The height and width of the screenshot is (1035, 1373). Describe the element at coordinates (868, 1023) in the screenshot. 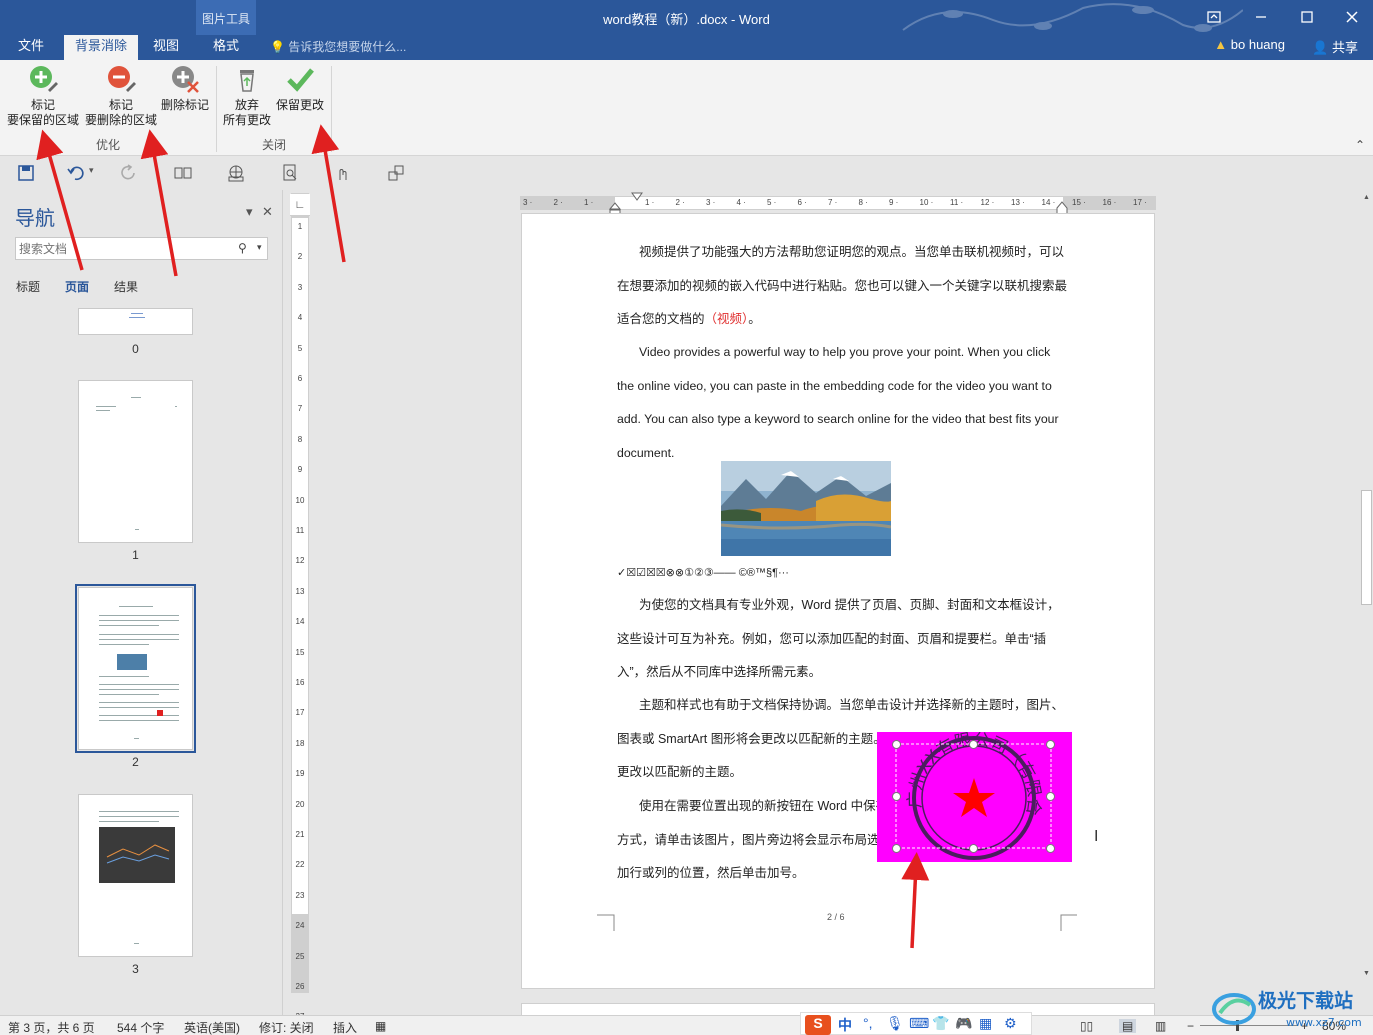

I see `punctuation-icon: °,` at that location.